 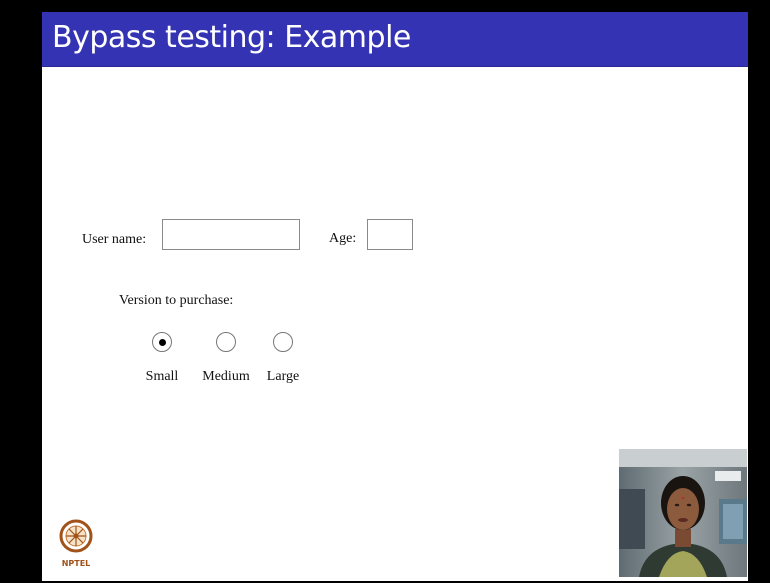 What do you see at coordinates (231, 37) in the screenshot?
I see `slide-title: Bypass testing: Example` at bounding box center [231, 37].